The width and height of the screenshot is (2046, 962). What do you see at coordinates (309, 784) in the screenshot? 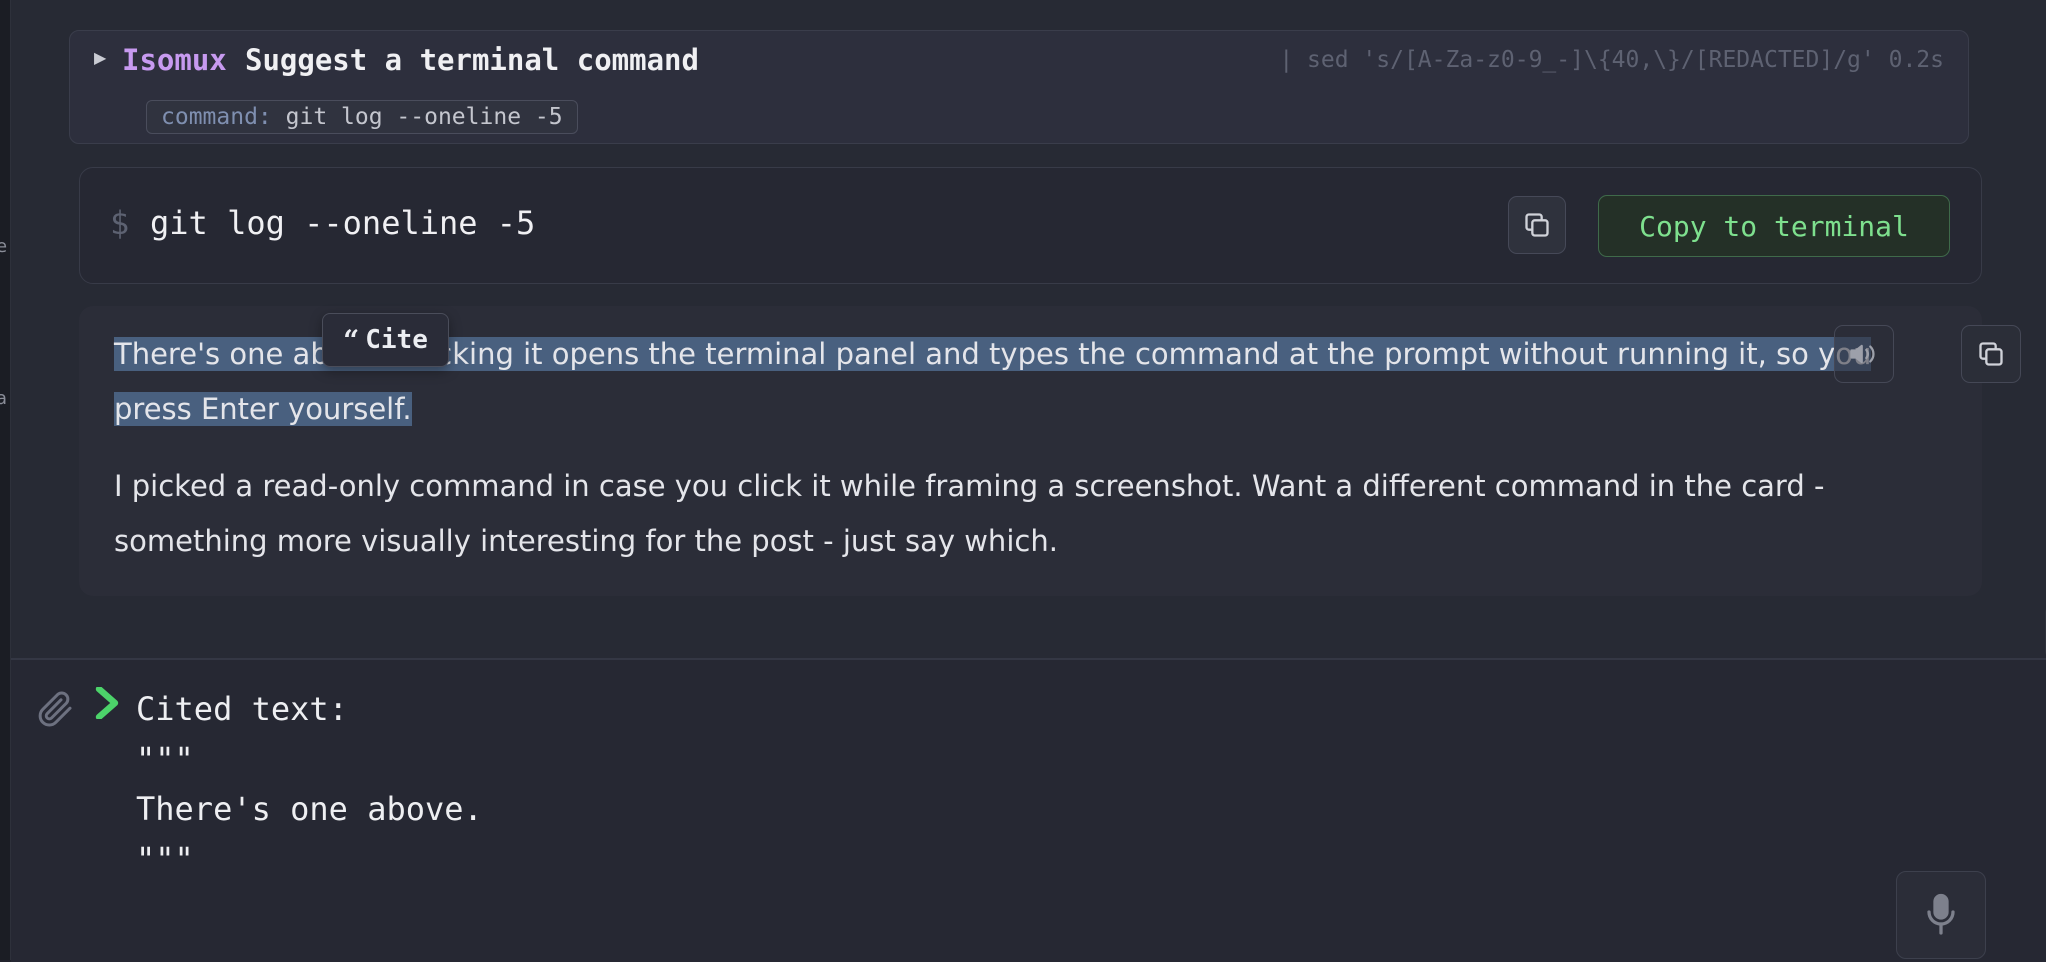
I see `message-input: Cited text: """ There's one above. """` at bounding box center [309, 784].